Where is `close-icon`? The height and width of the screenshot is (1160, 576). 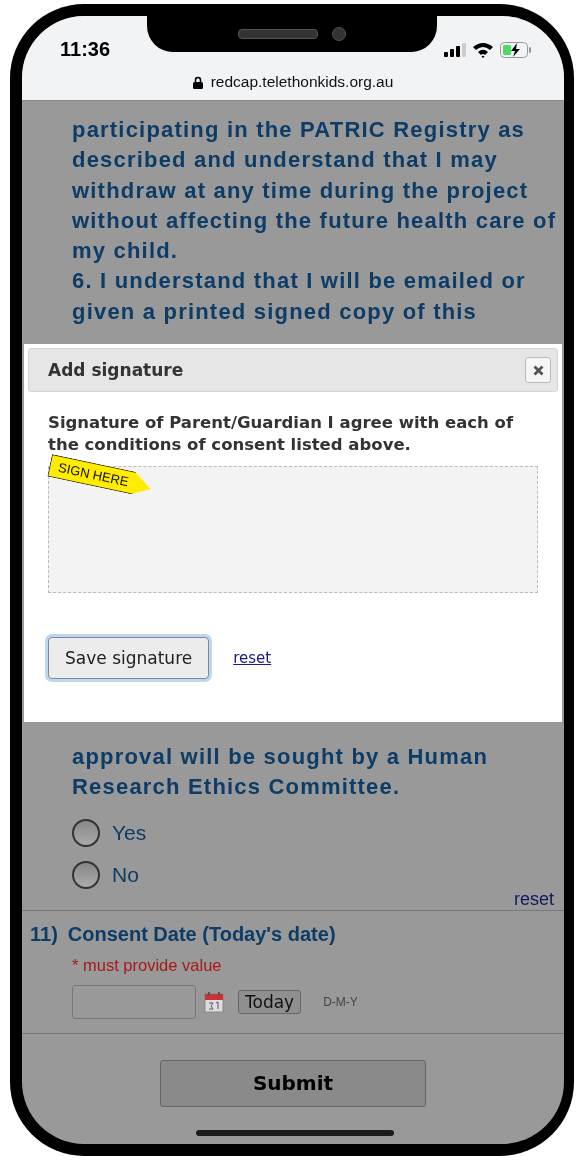
close-icon is located at coordinates (538, 370).